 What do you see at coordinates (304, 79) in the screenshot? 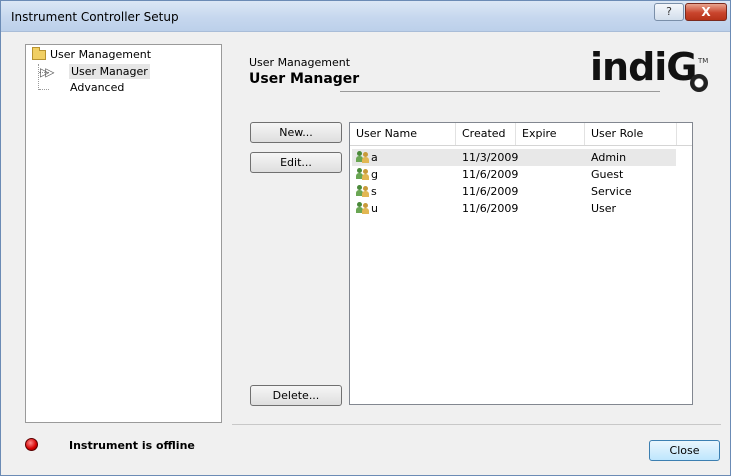
I see `page-title: User Manager` at bounding box center [304, 79].